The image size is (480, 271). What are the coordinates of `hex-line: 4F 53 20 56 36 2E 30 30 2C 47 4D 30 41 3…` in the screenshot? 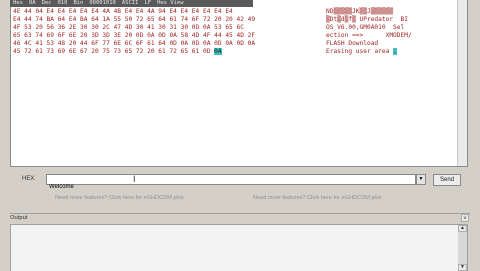 It's located at (128, 27).